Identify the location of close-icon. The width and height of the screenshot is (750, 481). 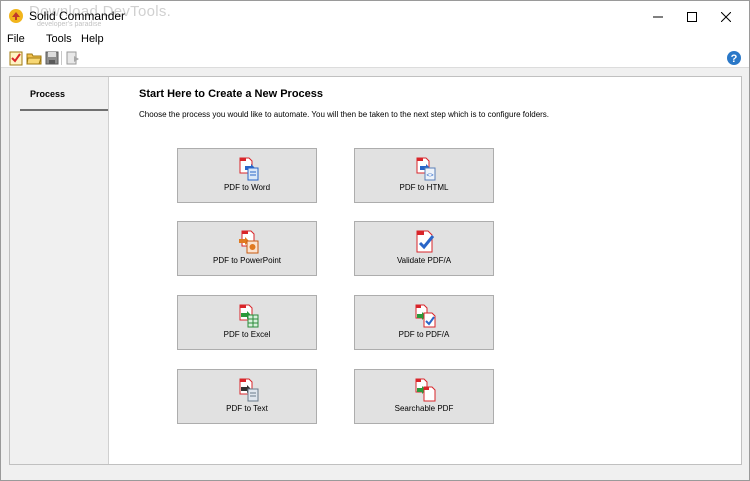
(726, 16).